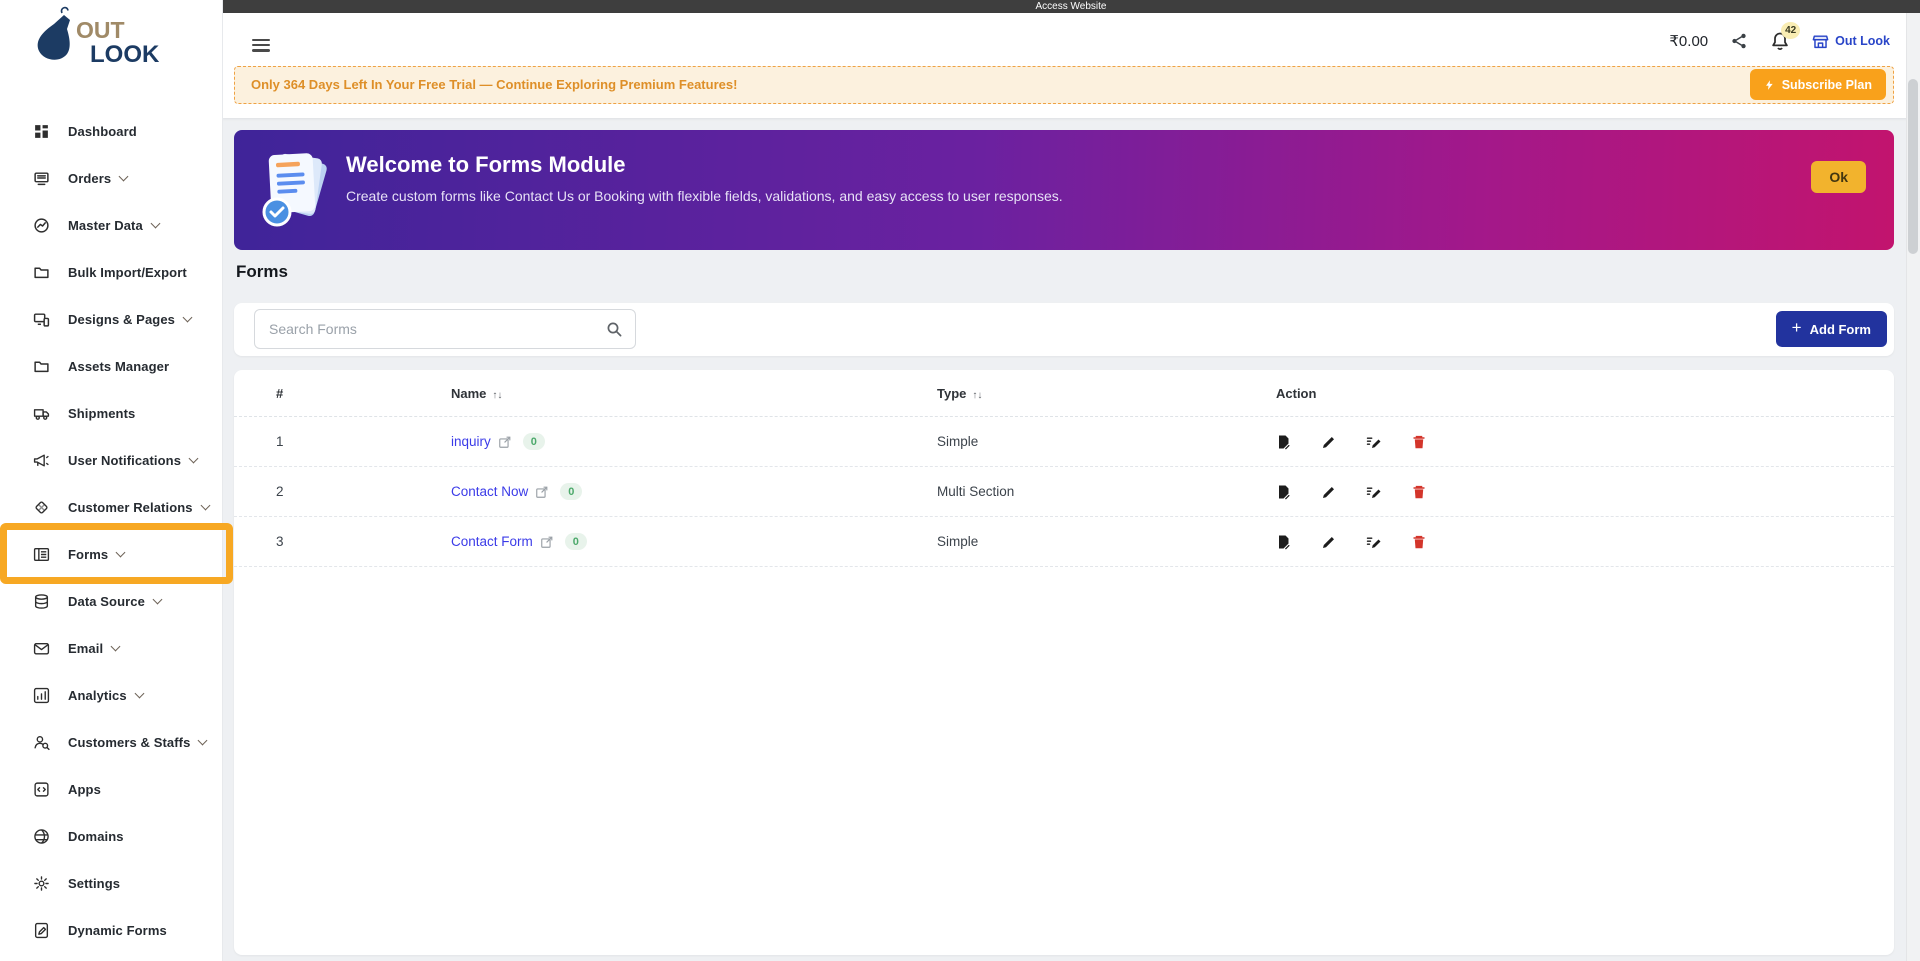  Describe the element at coordinates (41, 413) in the screenshot. I see `truck-icon` at that location.